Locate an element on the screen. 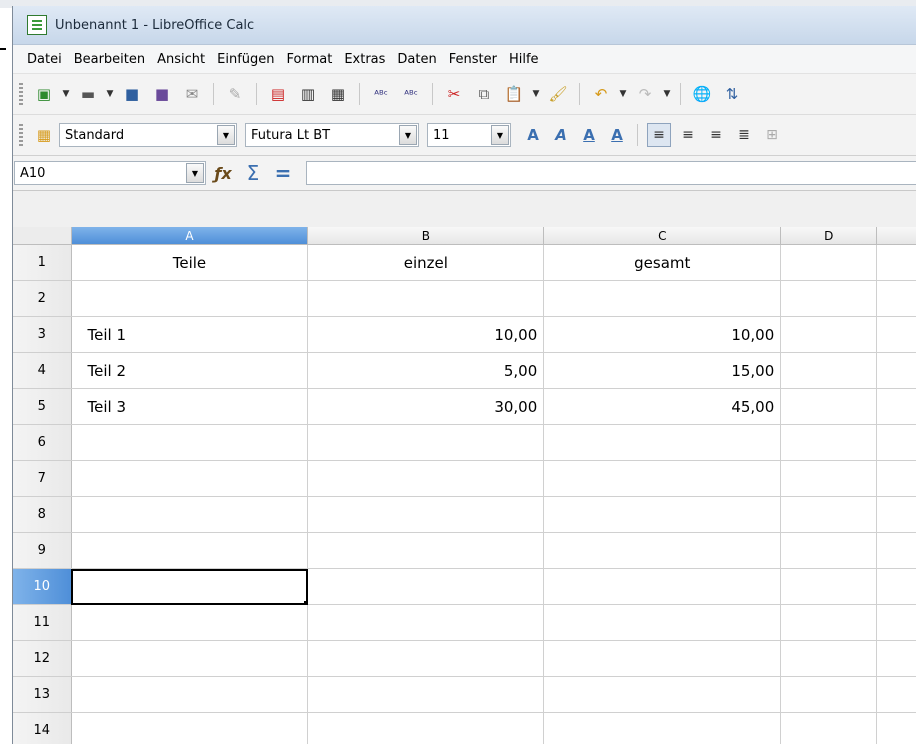 The image size is (916, 744). menu-einfuegen: Einfügen is located at coordinates (245, 59).